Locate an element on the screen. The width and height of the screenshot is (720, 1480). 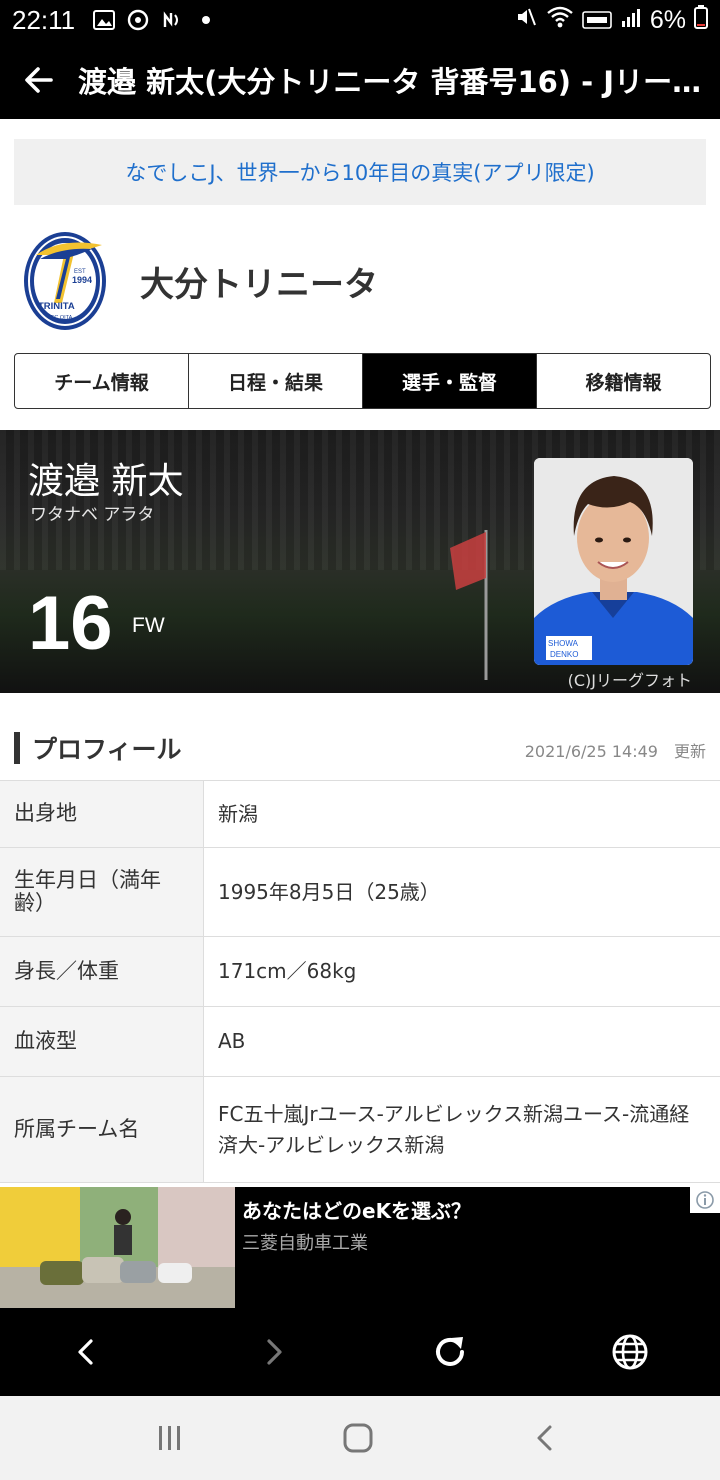
profile-label-birthdate: 生年月日（満年齢） is located at coordinates (102, 892).